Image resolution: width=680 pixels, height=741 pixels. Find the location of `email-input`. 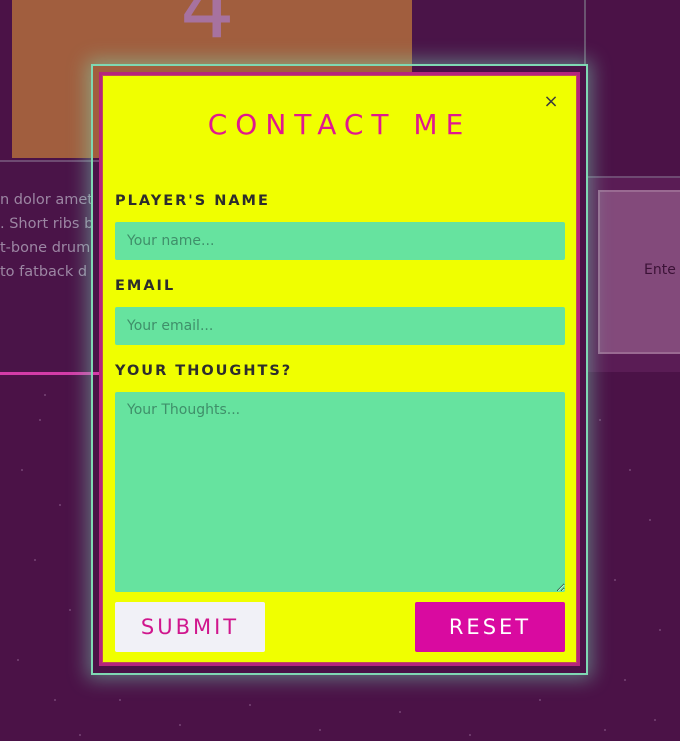

email-input is located at coordinates (340, 326).